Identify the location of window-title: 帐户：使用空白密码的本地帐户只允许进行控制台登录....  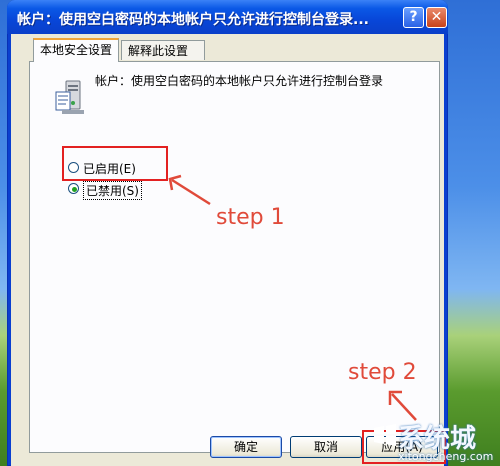
(193, 20).